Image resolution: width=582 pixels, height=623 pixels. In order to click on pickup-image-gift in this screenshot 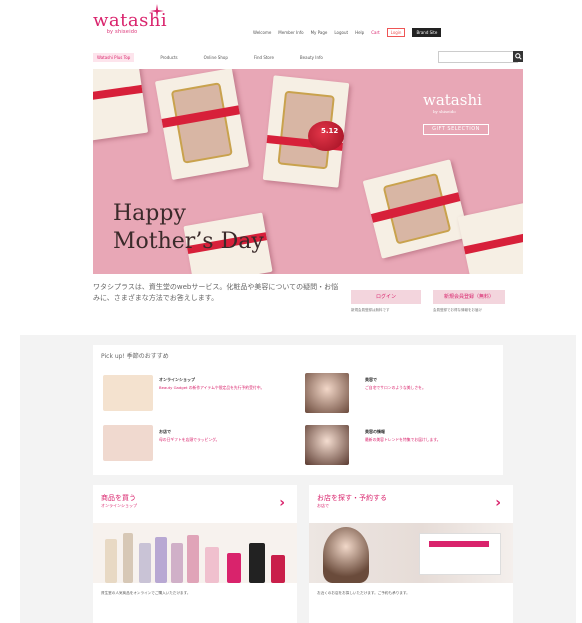, I will do `click(128, 443)`.